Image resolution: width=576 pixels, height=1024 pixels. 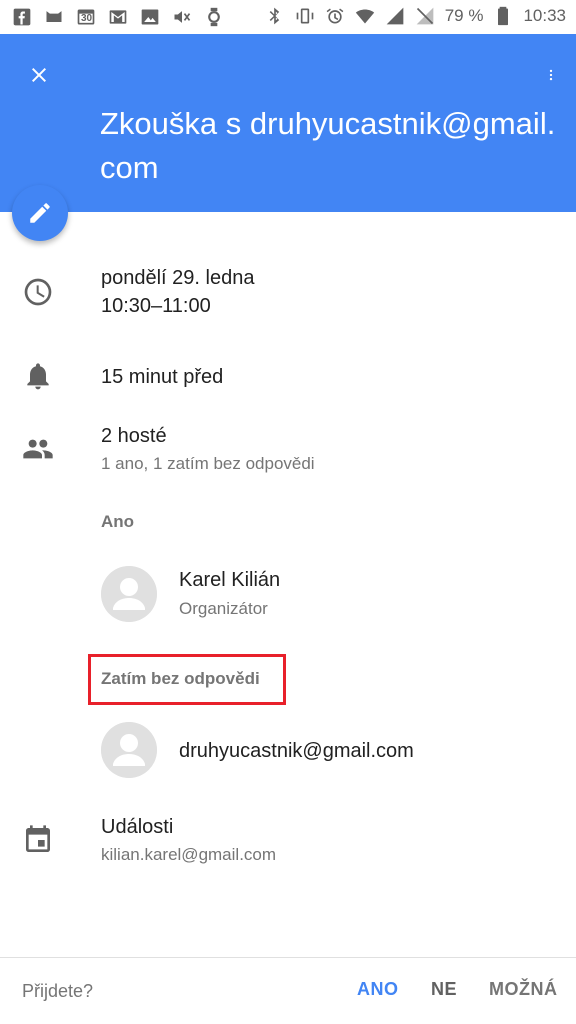 I want to click on edit-pencil-icon, so click(x=40, y=213).